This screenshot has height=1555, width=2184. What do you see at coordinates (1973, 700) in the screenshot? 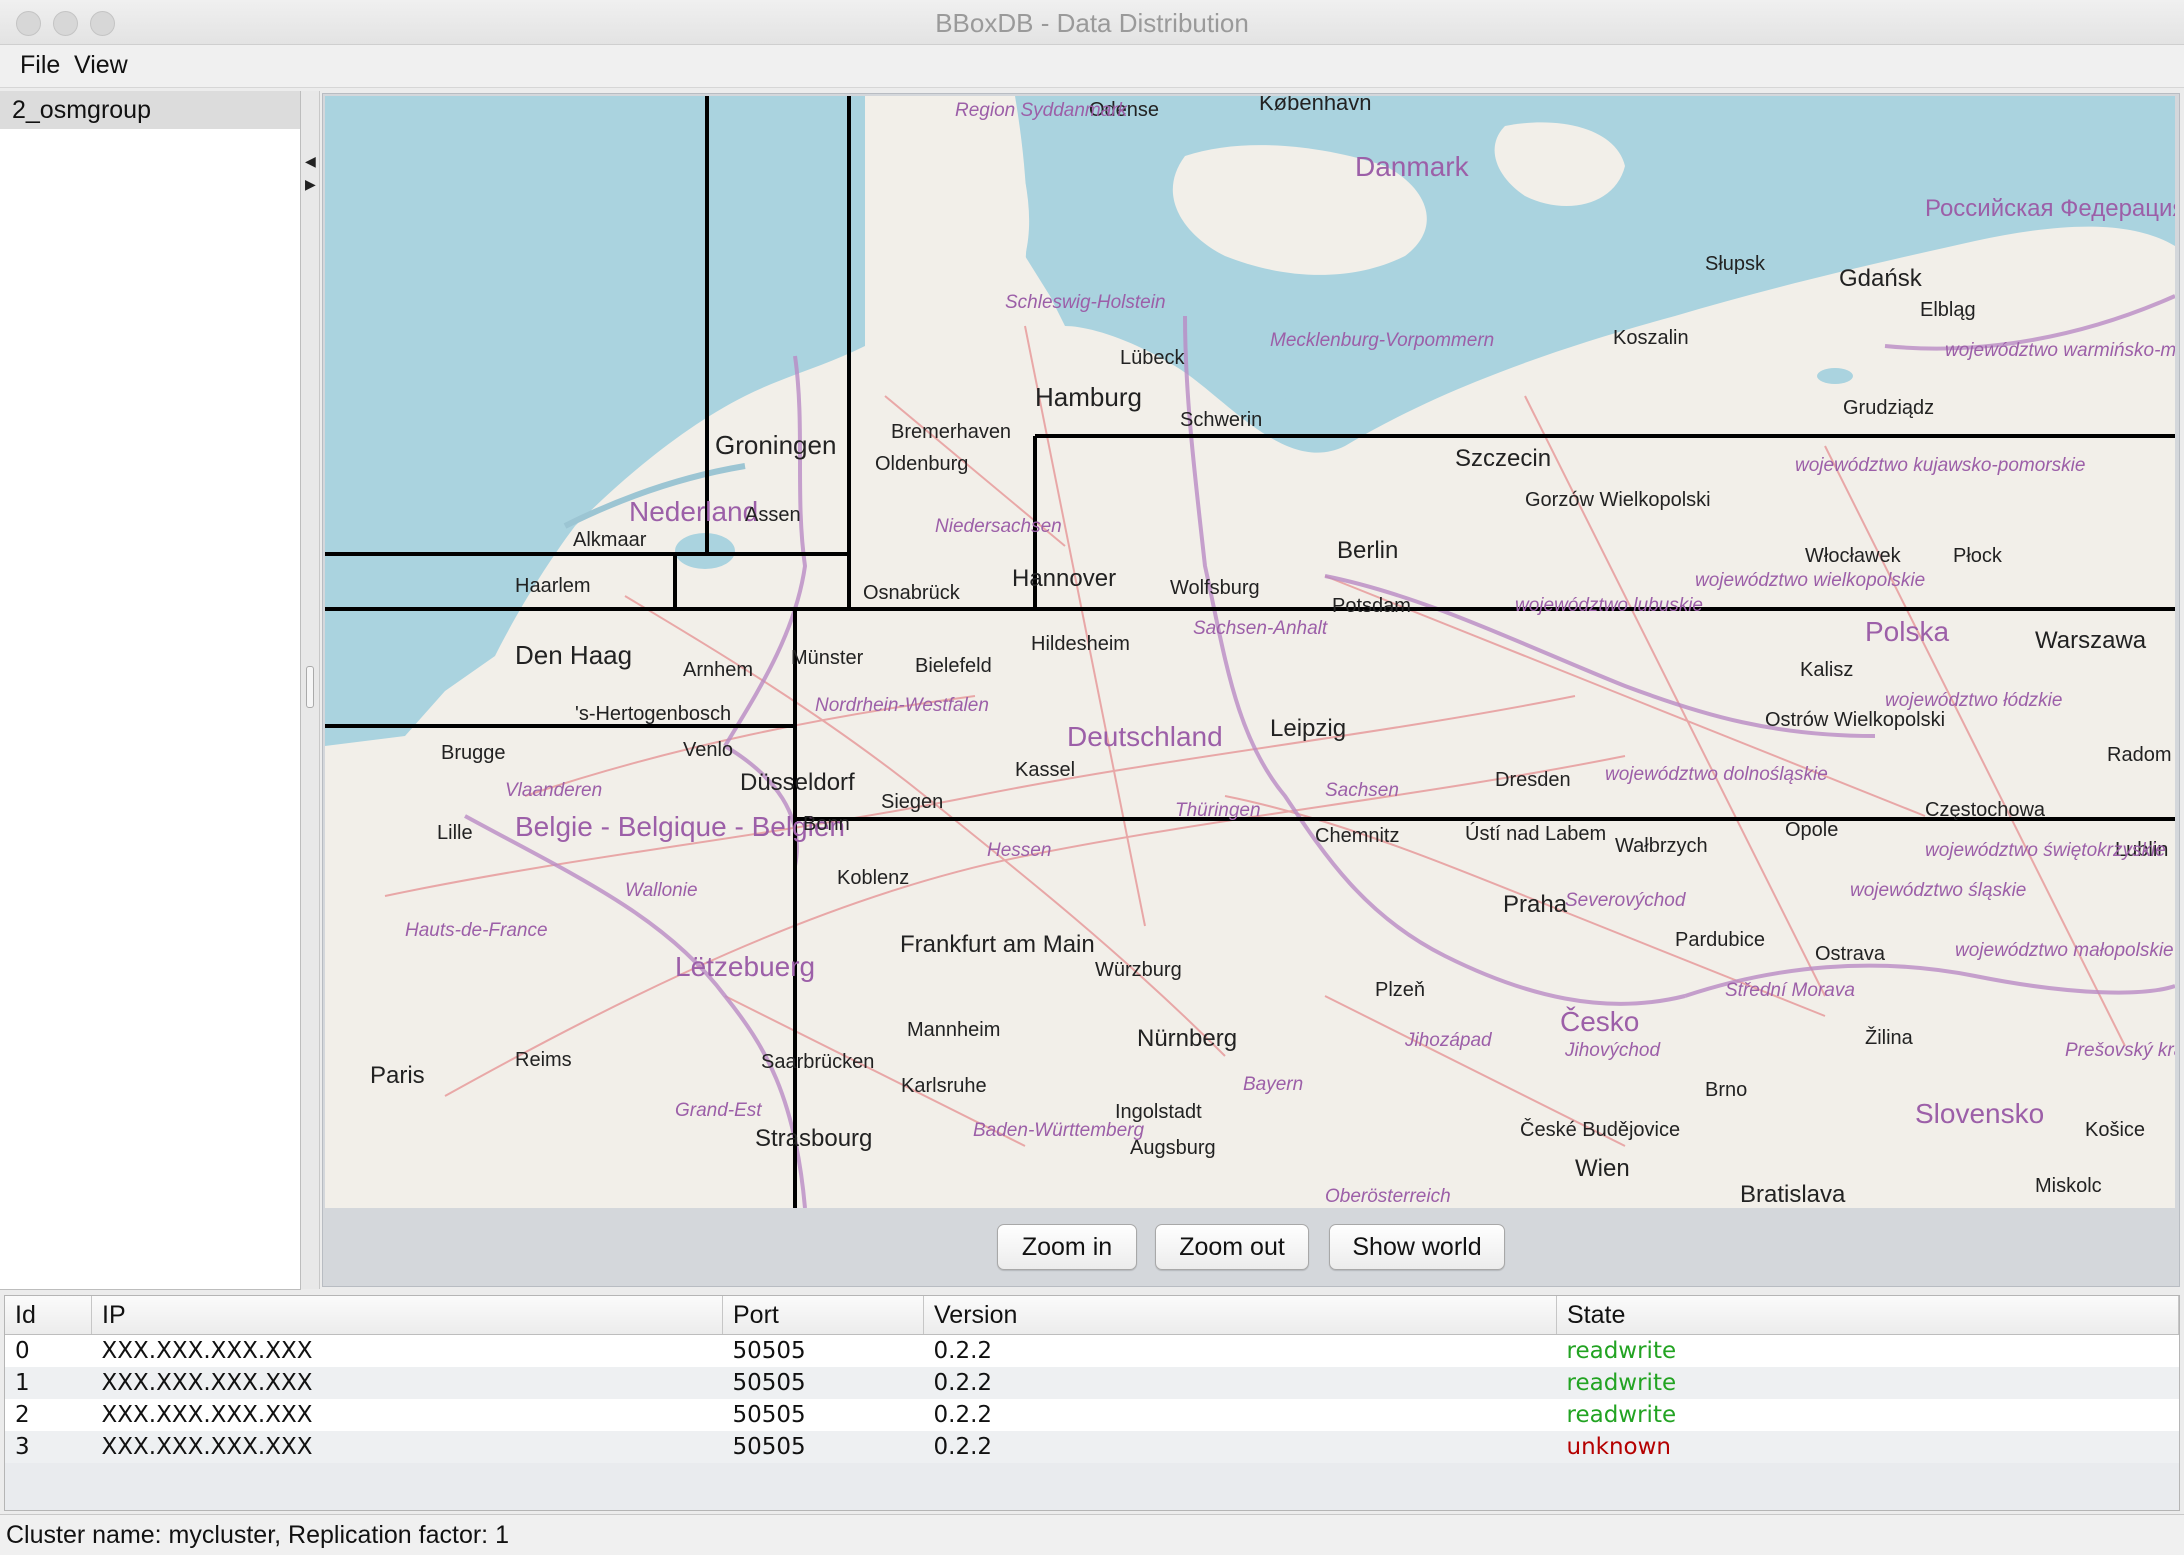
I see `region-label: województwo łódzkie` at bounding box center [1973, 700].